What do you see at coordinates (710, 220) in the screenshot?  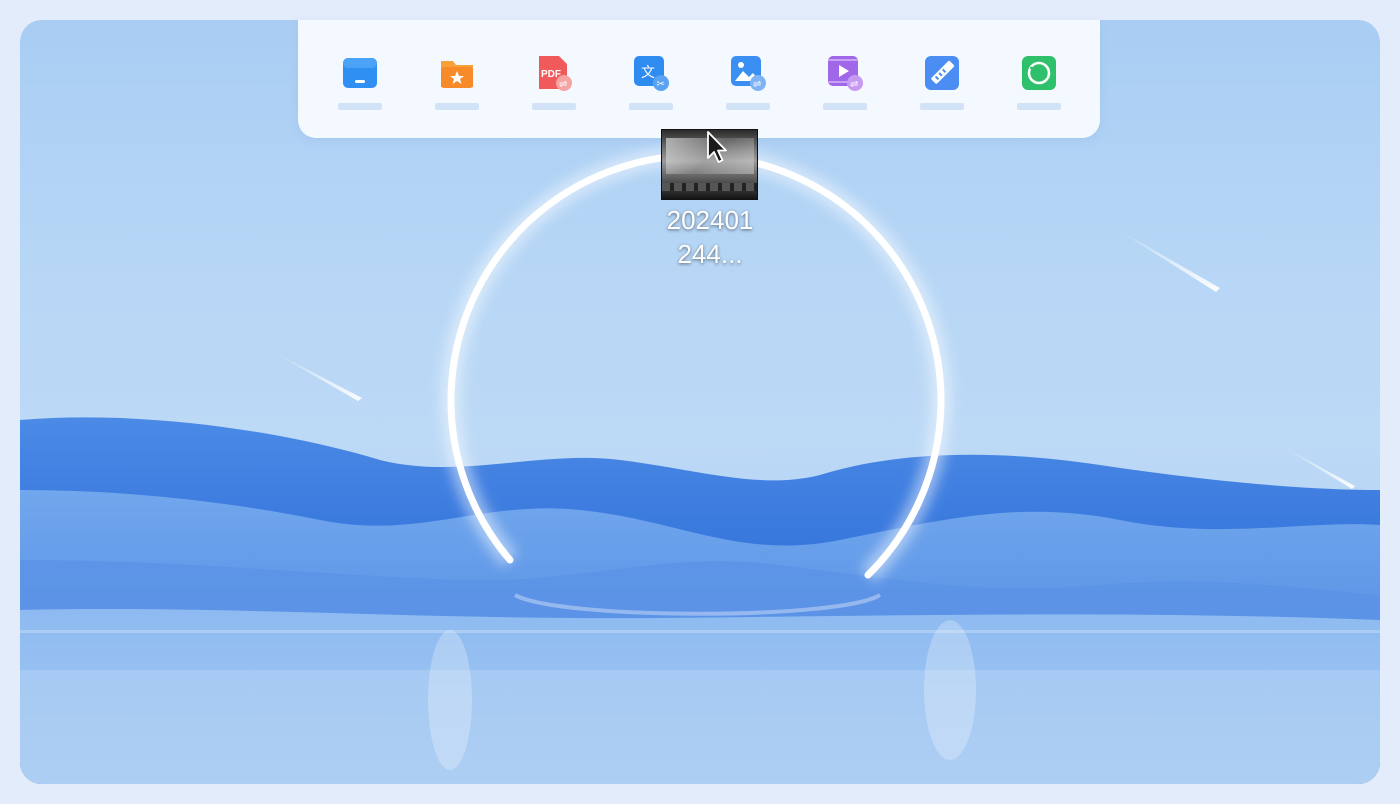 I see `file-name-line-1: 202401` at bounding box center [710, 220].